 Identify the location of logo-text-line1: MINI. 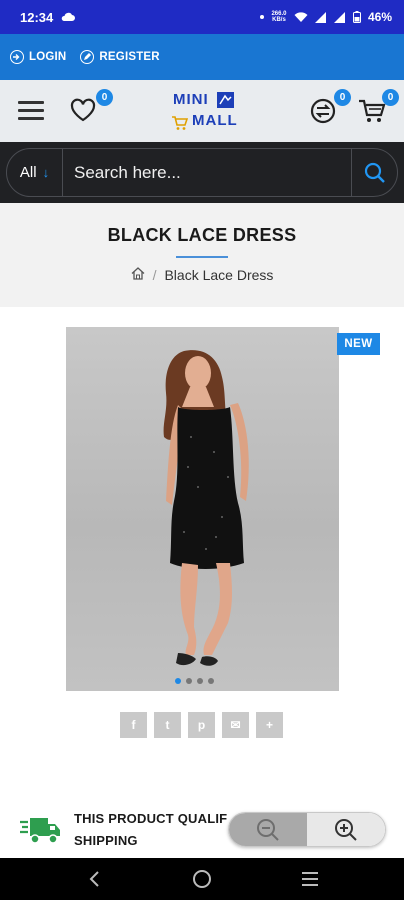
(191, 99).